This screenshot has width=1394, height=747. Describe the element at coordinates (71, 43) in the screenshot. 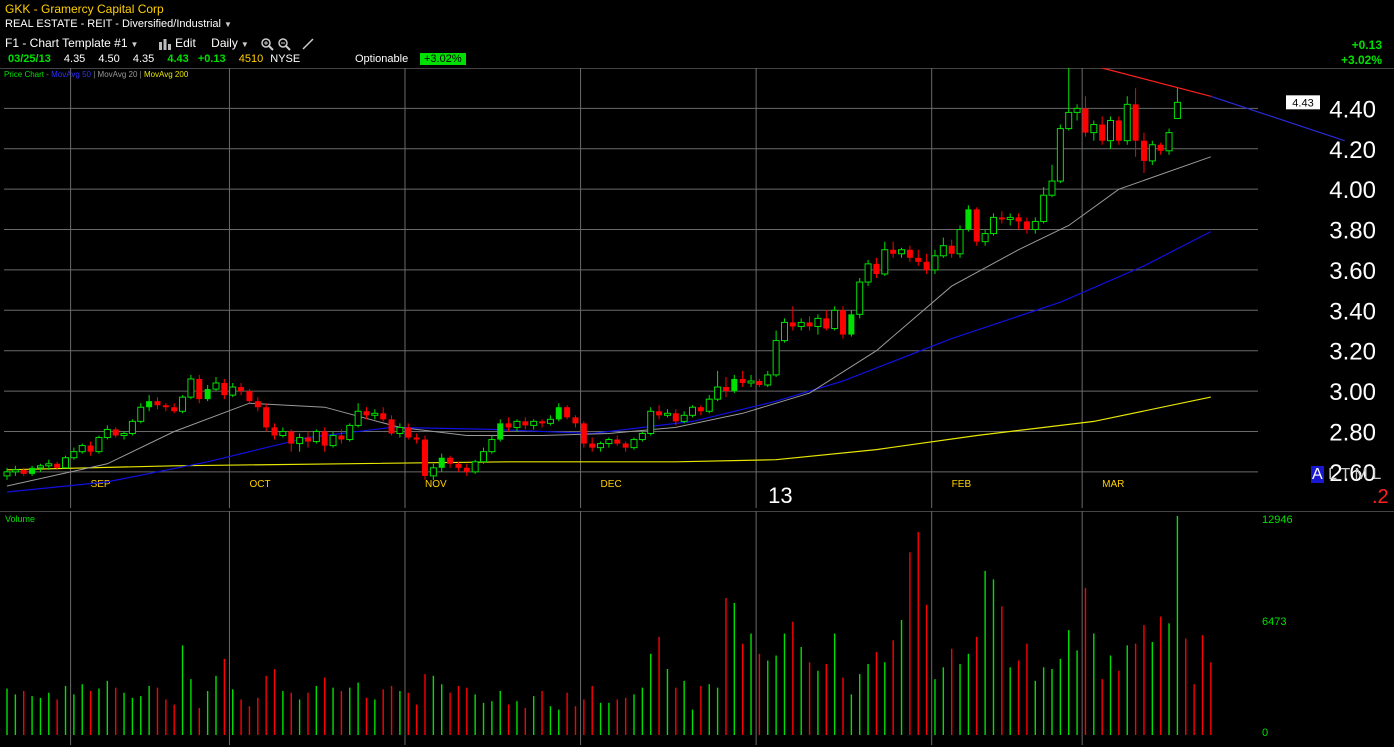

I see `template-dropdown: F1 - Chart Template #1 ▼` at that location.